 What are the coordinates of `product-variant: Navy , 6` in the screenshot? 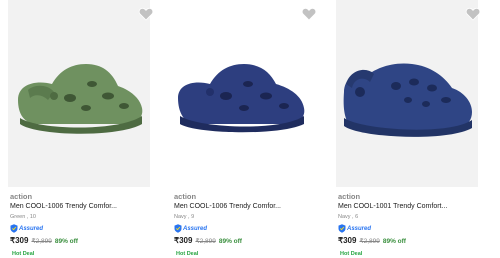 It's located at (348, 217).